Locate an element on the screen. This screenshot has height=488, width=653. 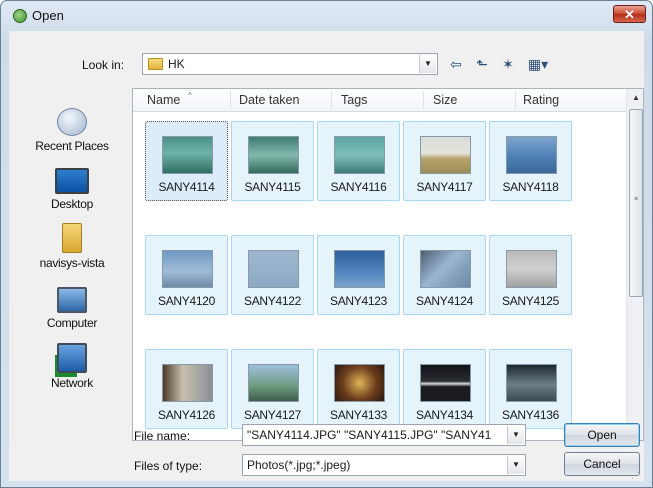
place-label: Network is located at coordinates (72, 383).